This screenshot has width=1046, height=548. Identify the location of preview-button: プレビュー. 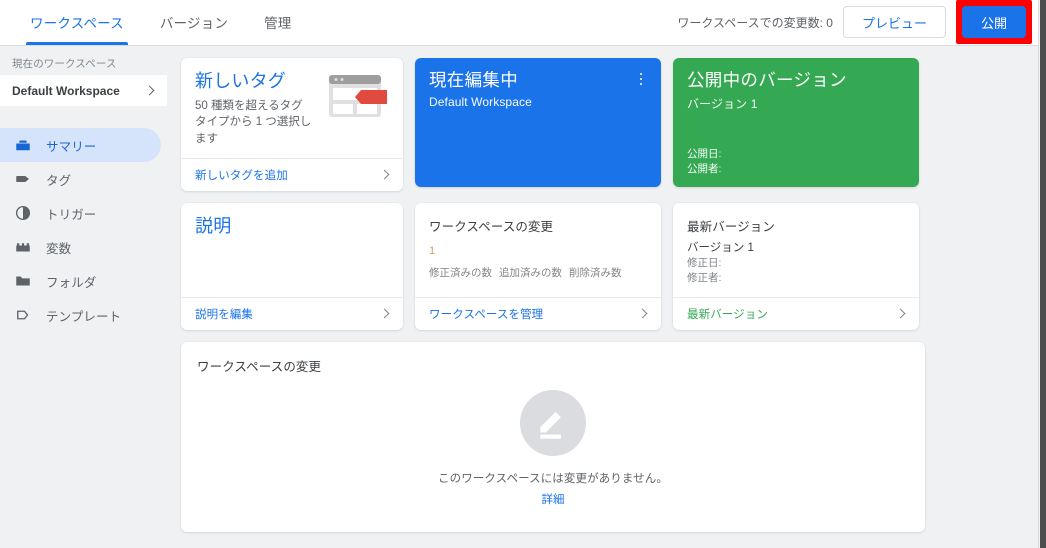
(894, 22).